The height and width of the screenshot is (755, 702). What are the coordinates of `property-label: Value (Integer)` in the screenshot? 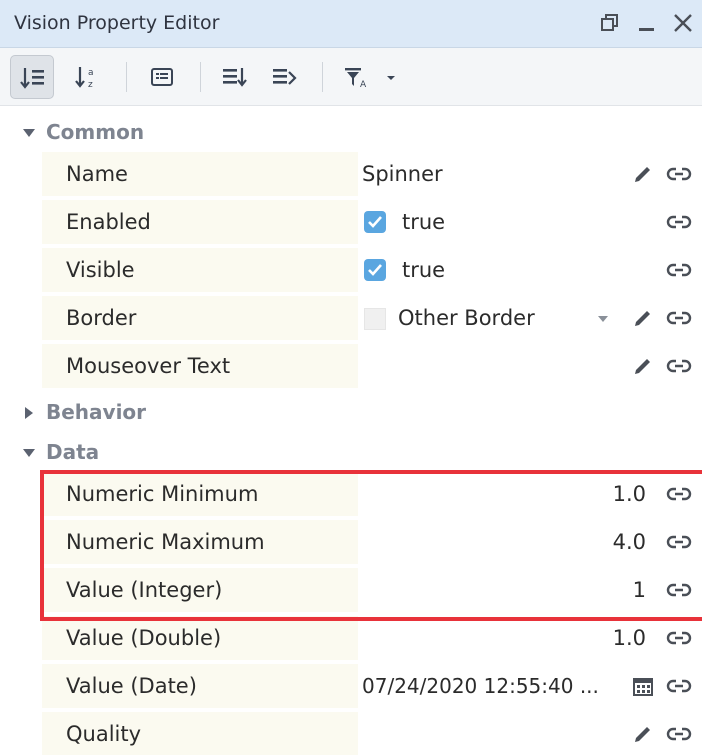 It's located at (200, 590).